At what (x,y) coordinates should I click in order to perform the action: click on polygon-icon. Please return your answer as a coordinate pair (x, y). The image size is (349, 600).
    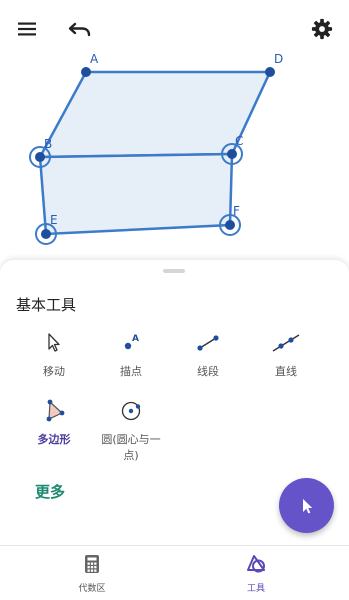
    Looking at the image, I should click on (55, 410).